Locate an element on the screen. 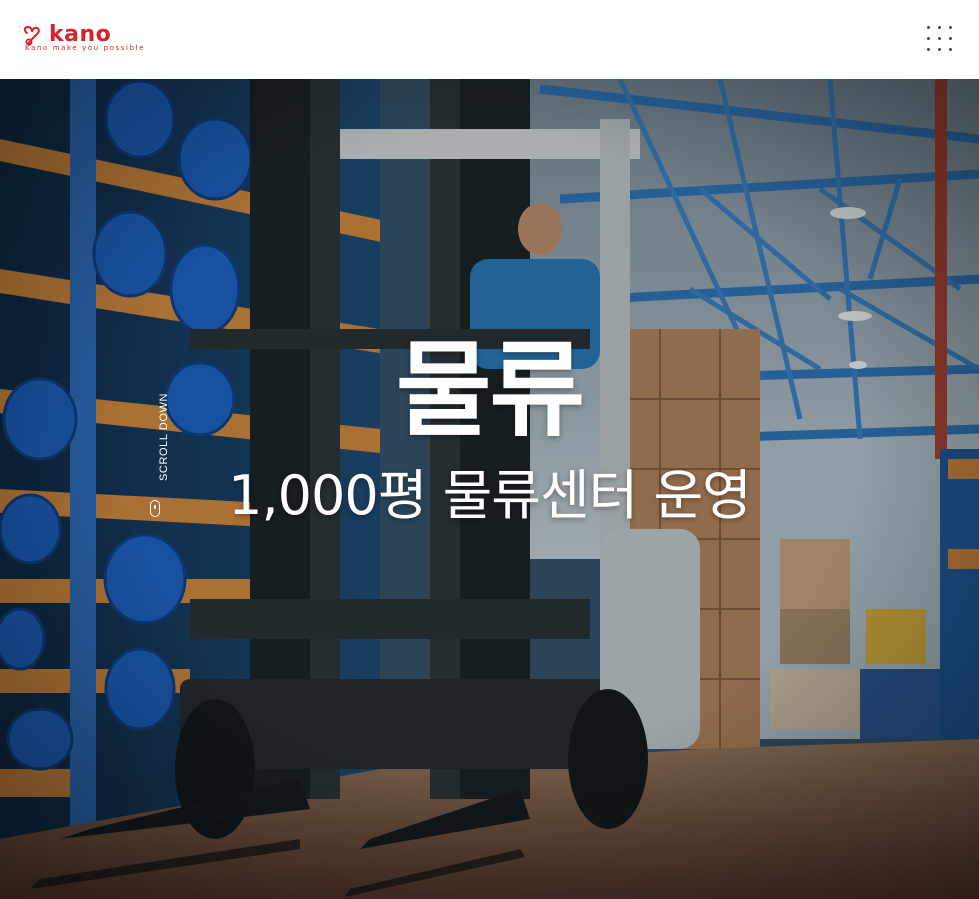 The image size is (979, 899). grid-menu-button is located at coordinates (940, 39).